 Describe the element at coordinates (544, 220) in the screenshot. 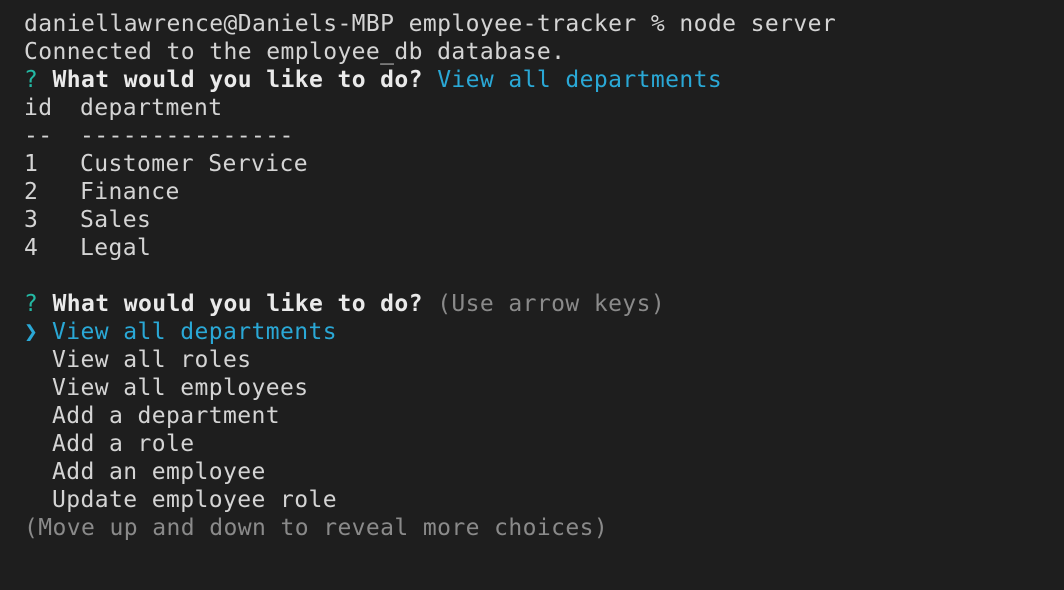

I see `table-row: 3 Sales` at that location.